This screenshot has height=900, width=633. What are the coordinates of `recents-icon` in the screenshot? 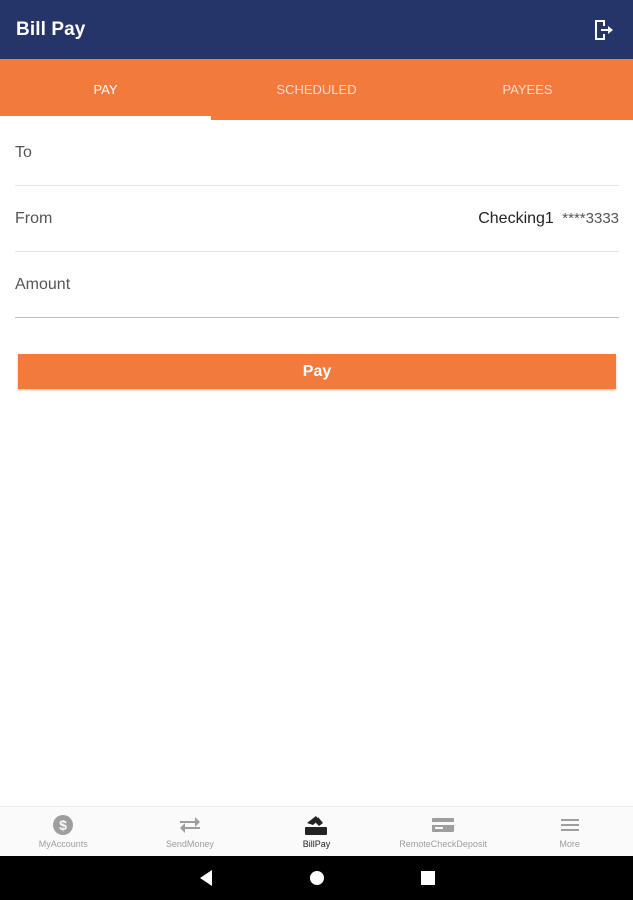 It's located at (427, 878).